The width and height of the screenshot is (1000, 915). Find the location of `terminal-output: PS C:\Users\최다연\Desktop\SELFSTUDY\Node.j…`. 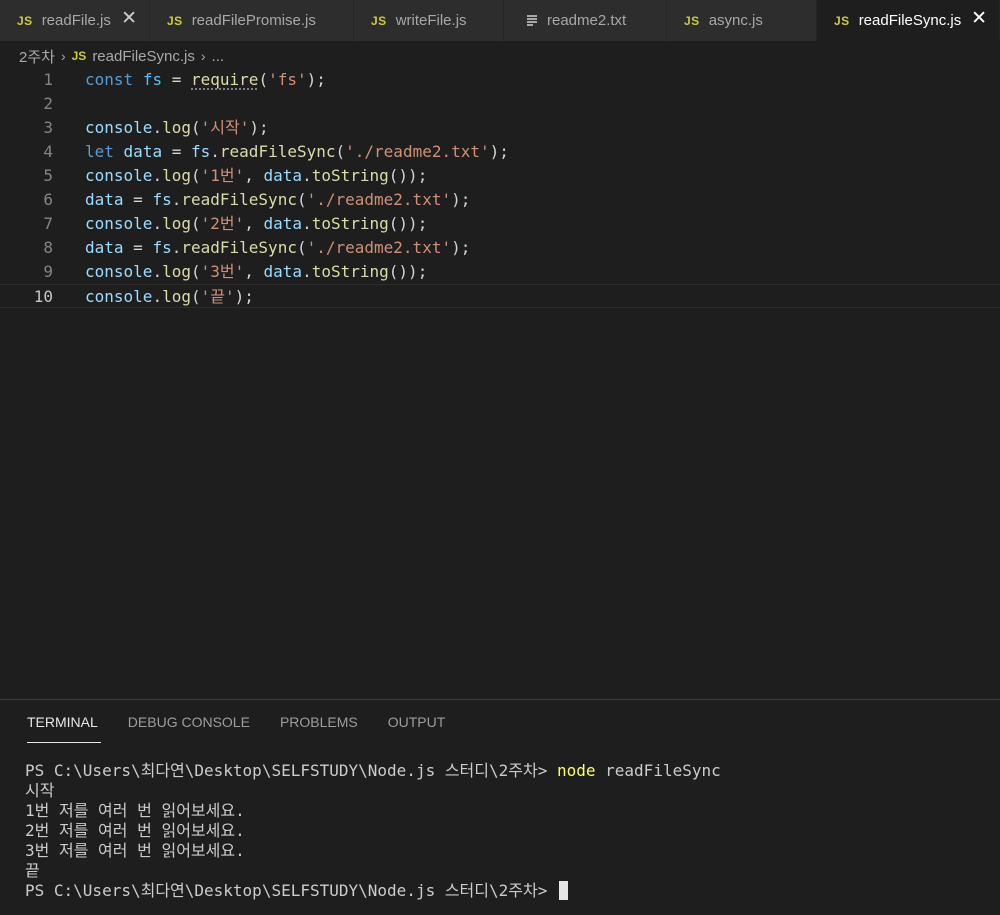

terminal-output: PS C:\Users\최다연\Desktop\SELFSTUDY\Node.j… is located at coordinates (373, 831).